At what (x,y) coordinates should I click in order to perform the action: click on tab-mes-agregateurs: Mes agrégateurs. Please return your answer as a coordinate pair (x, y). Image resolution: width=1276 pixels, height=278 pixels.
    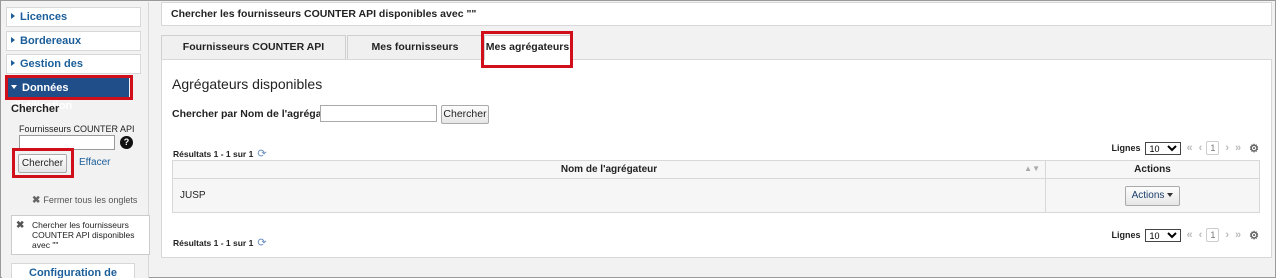
    Looking at the image, I should click on (527, 47).